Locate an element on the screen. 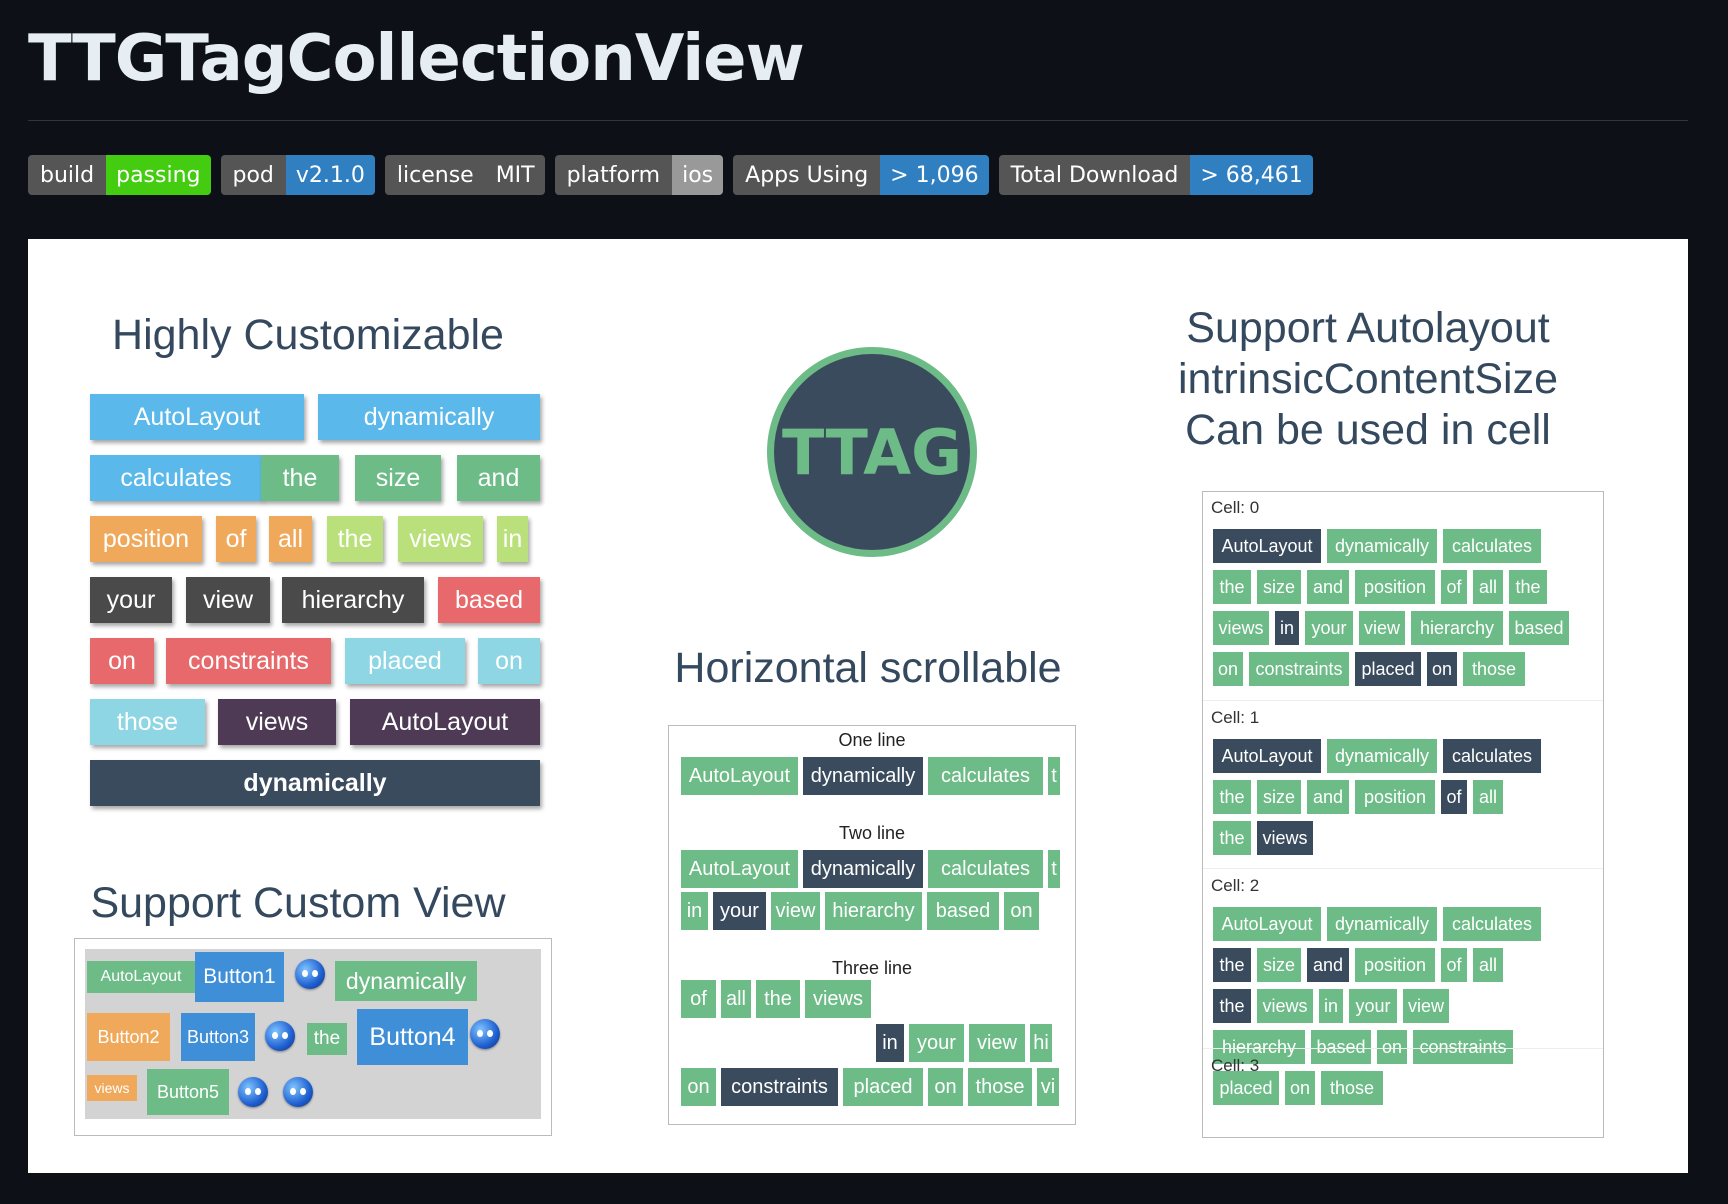 The height and width of the screenshot is (1204, 1728). tag: vi is located at coordinates (1048, 1087).